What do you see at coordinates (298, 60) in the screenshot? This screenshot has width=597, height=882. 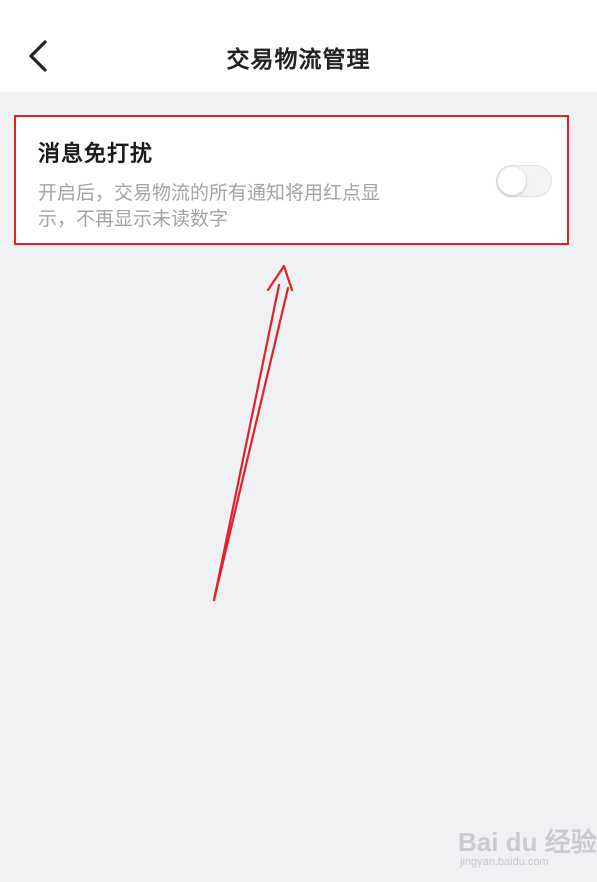 I see `page-title: 交易物流管理` at bounding box center [298, 60].